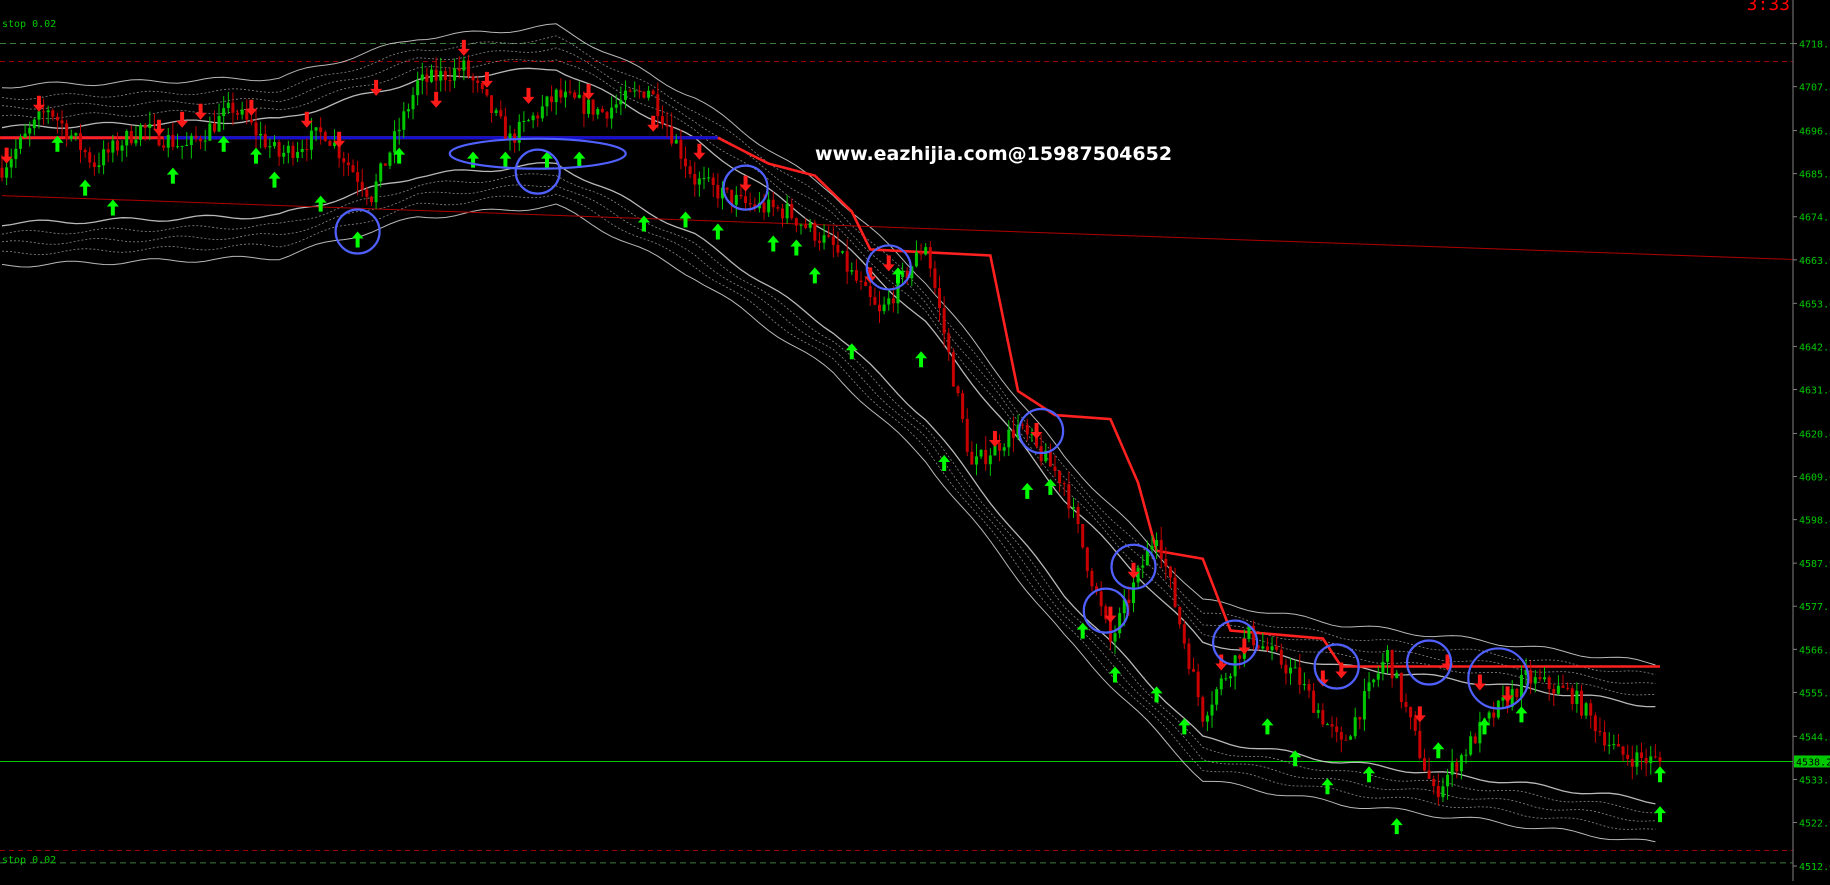 This screenshot has height=885, width=1830. Describe the element at coordinates (1814, 650) in the screenshot. I see `y-tick-label: 4566.3` at that location.